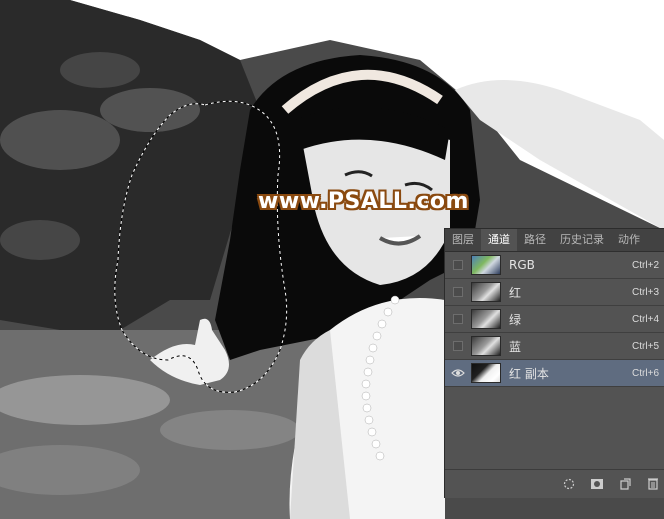 The width and height of the screenshot is (664, 519). I want to click on tab-history: 历史记录, so click(582, 240).